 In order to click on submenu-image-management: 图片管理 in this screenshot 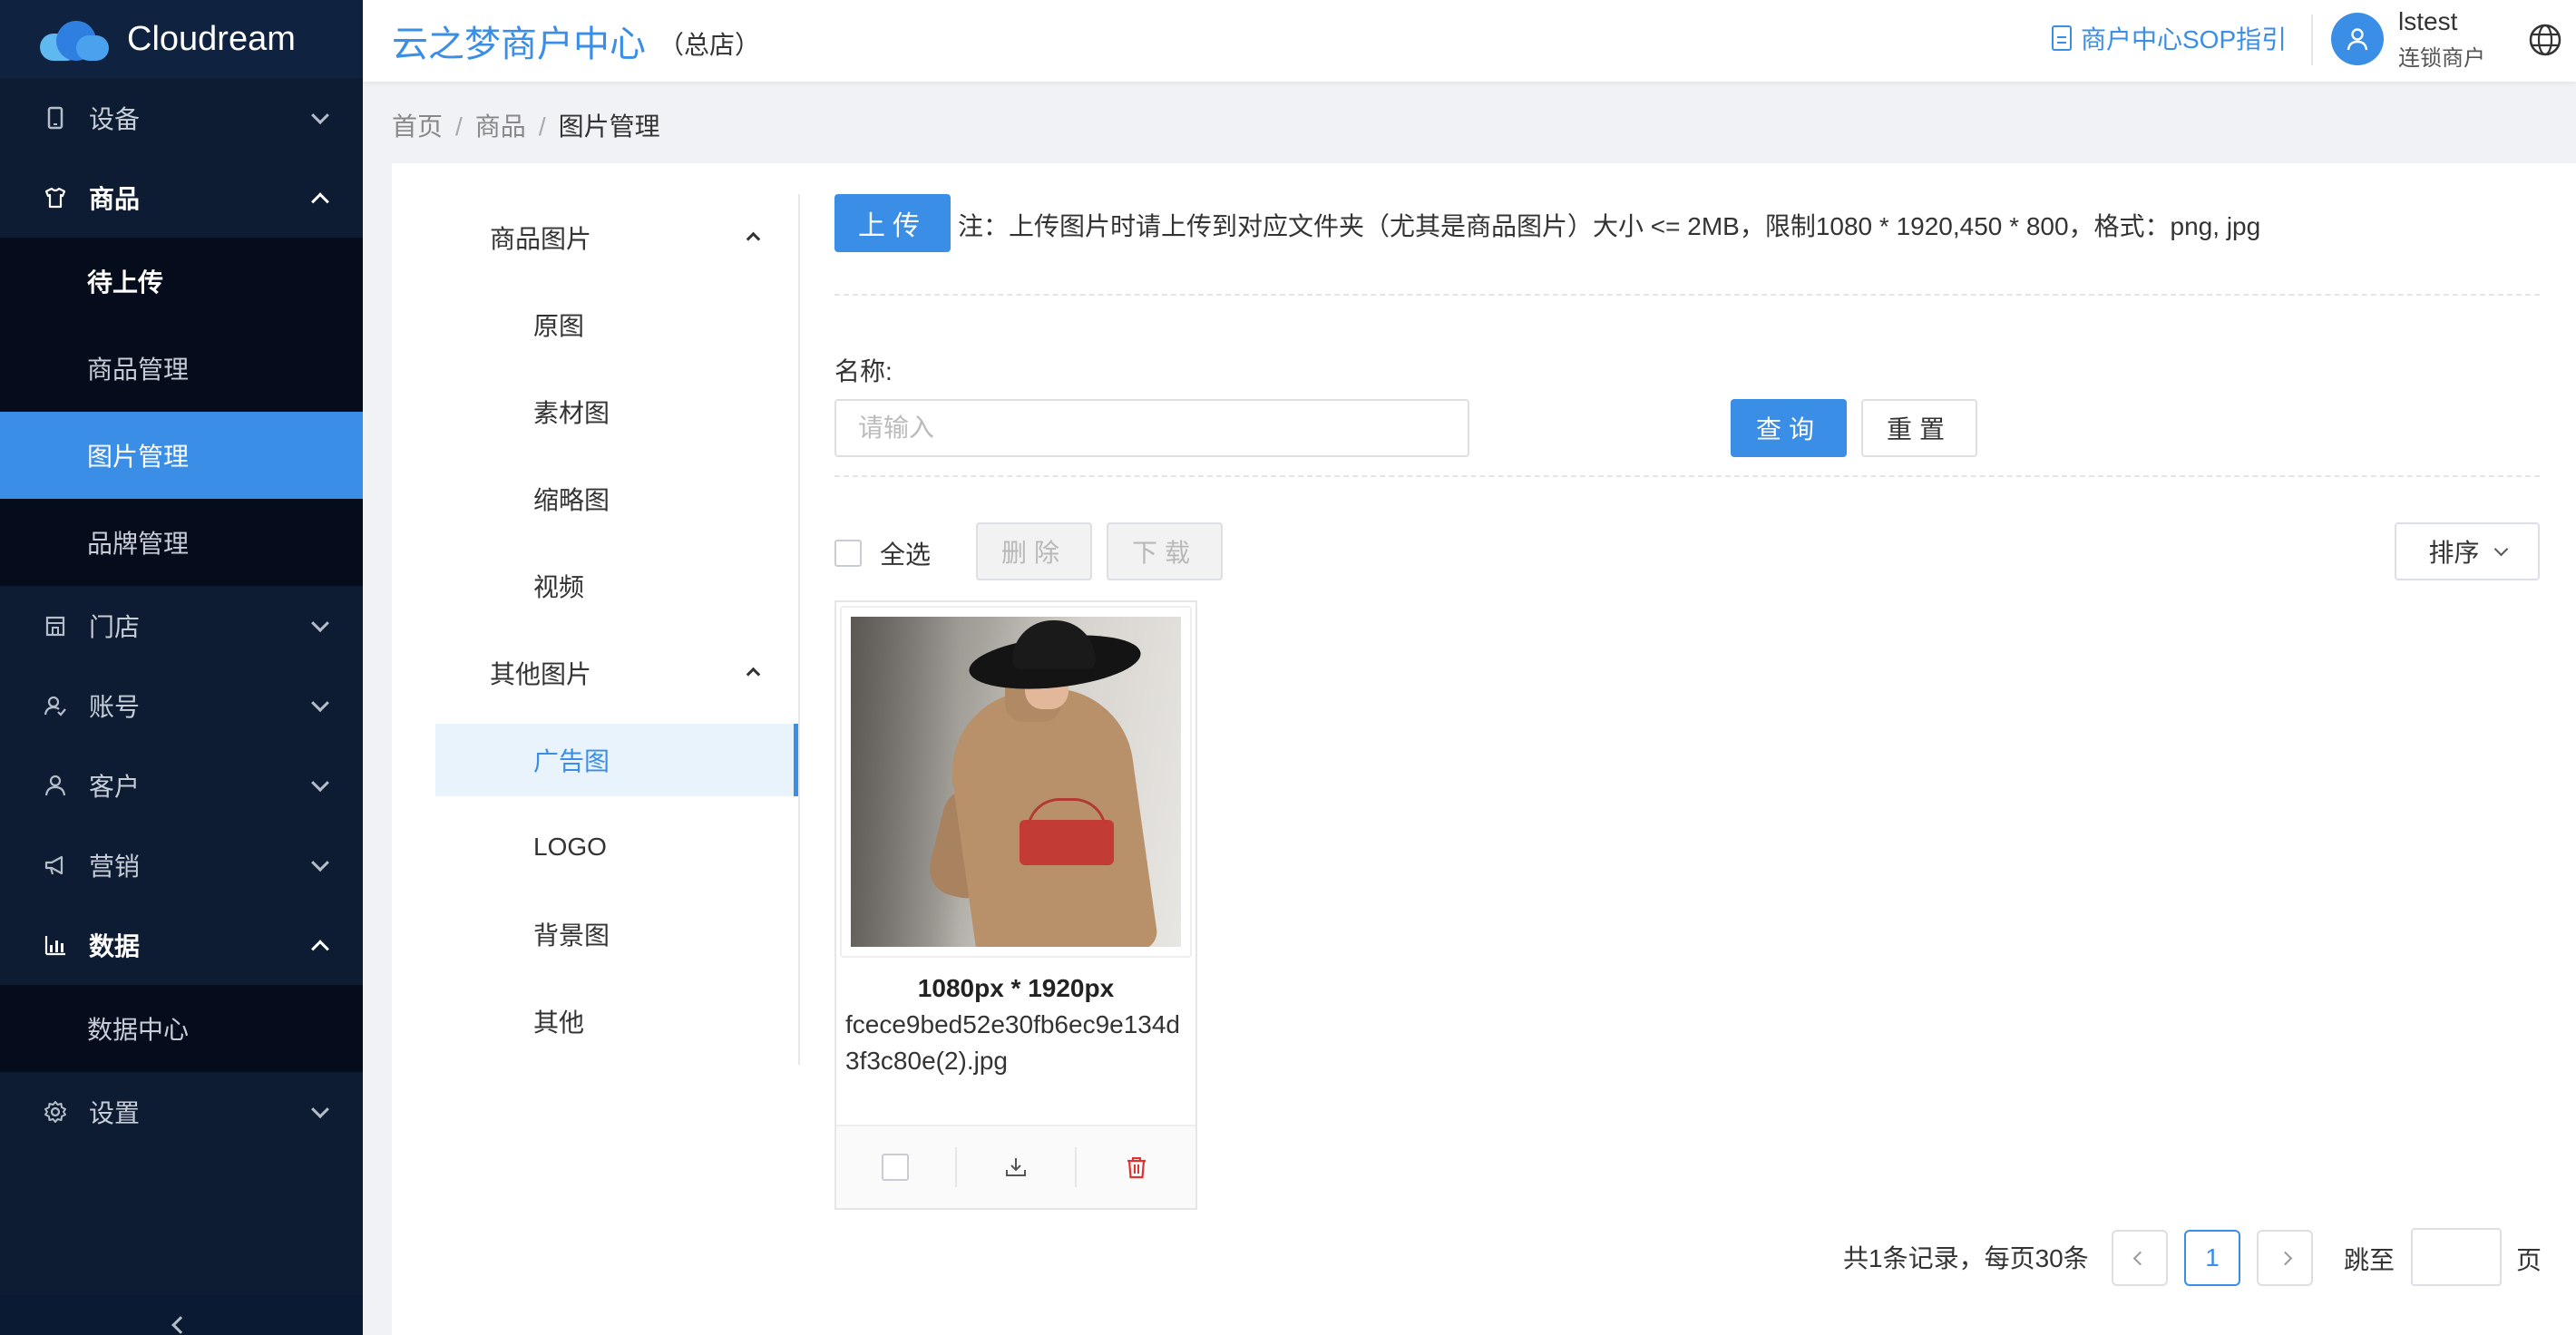, I will do `click(181, 455)`.